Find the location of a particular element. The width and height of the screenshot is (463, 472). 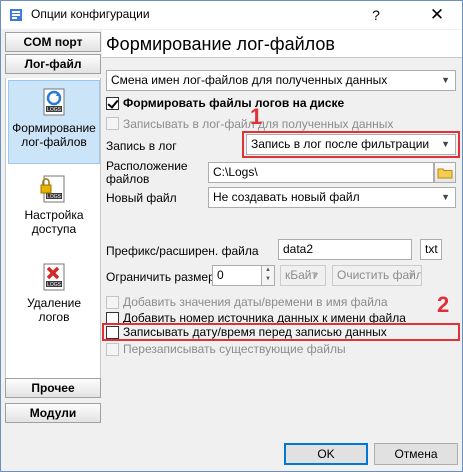

window-title: Опции конфигурации is located at coordinates (90, 14).